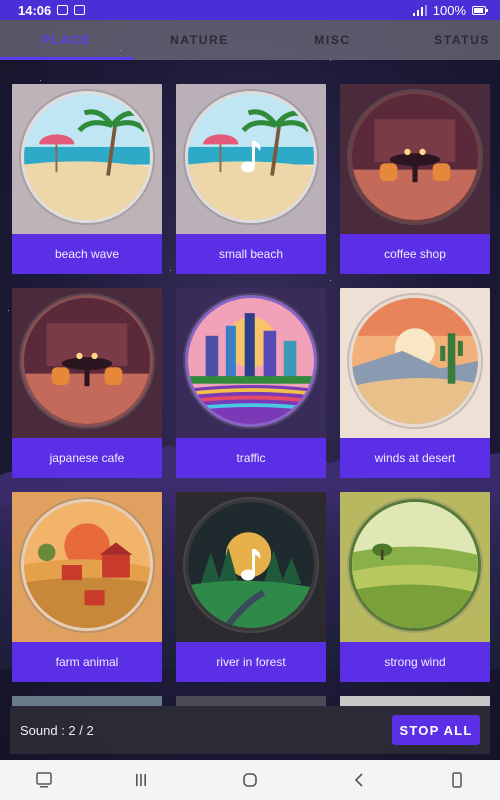  I want to click on status-bar: 14:06 100%, so click(250, 10).